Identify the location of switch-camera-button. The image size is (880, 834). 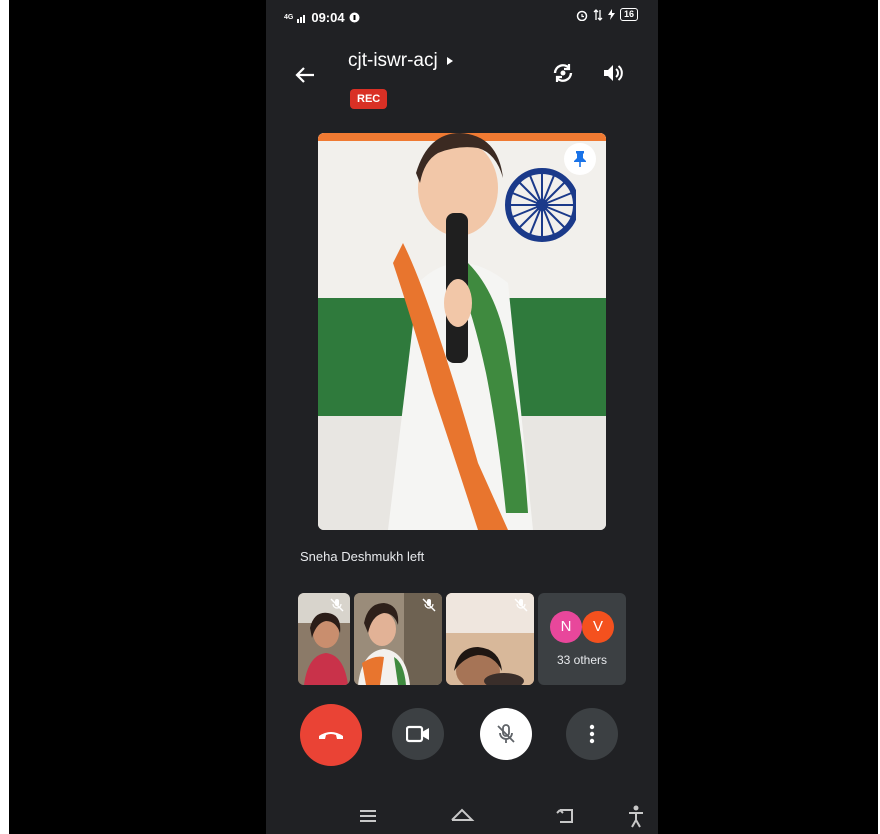
(565, 75).